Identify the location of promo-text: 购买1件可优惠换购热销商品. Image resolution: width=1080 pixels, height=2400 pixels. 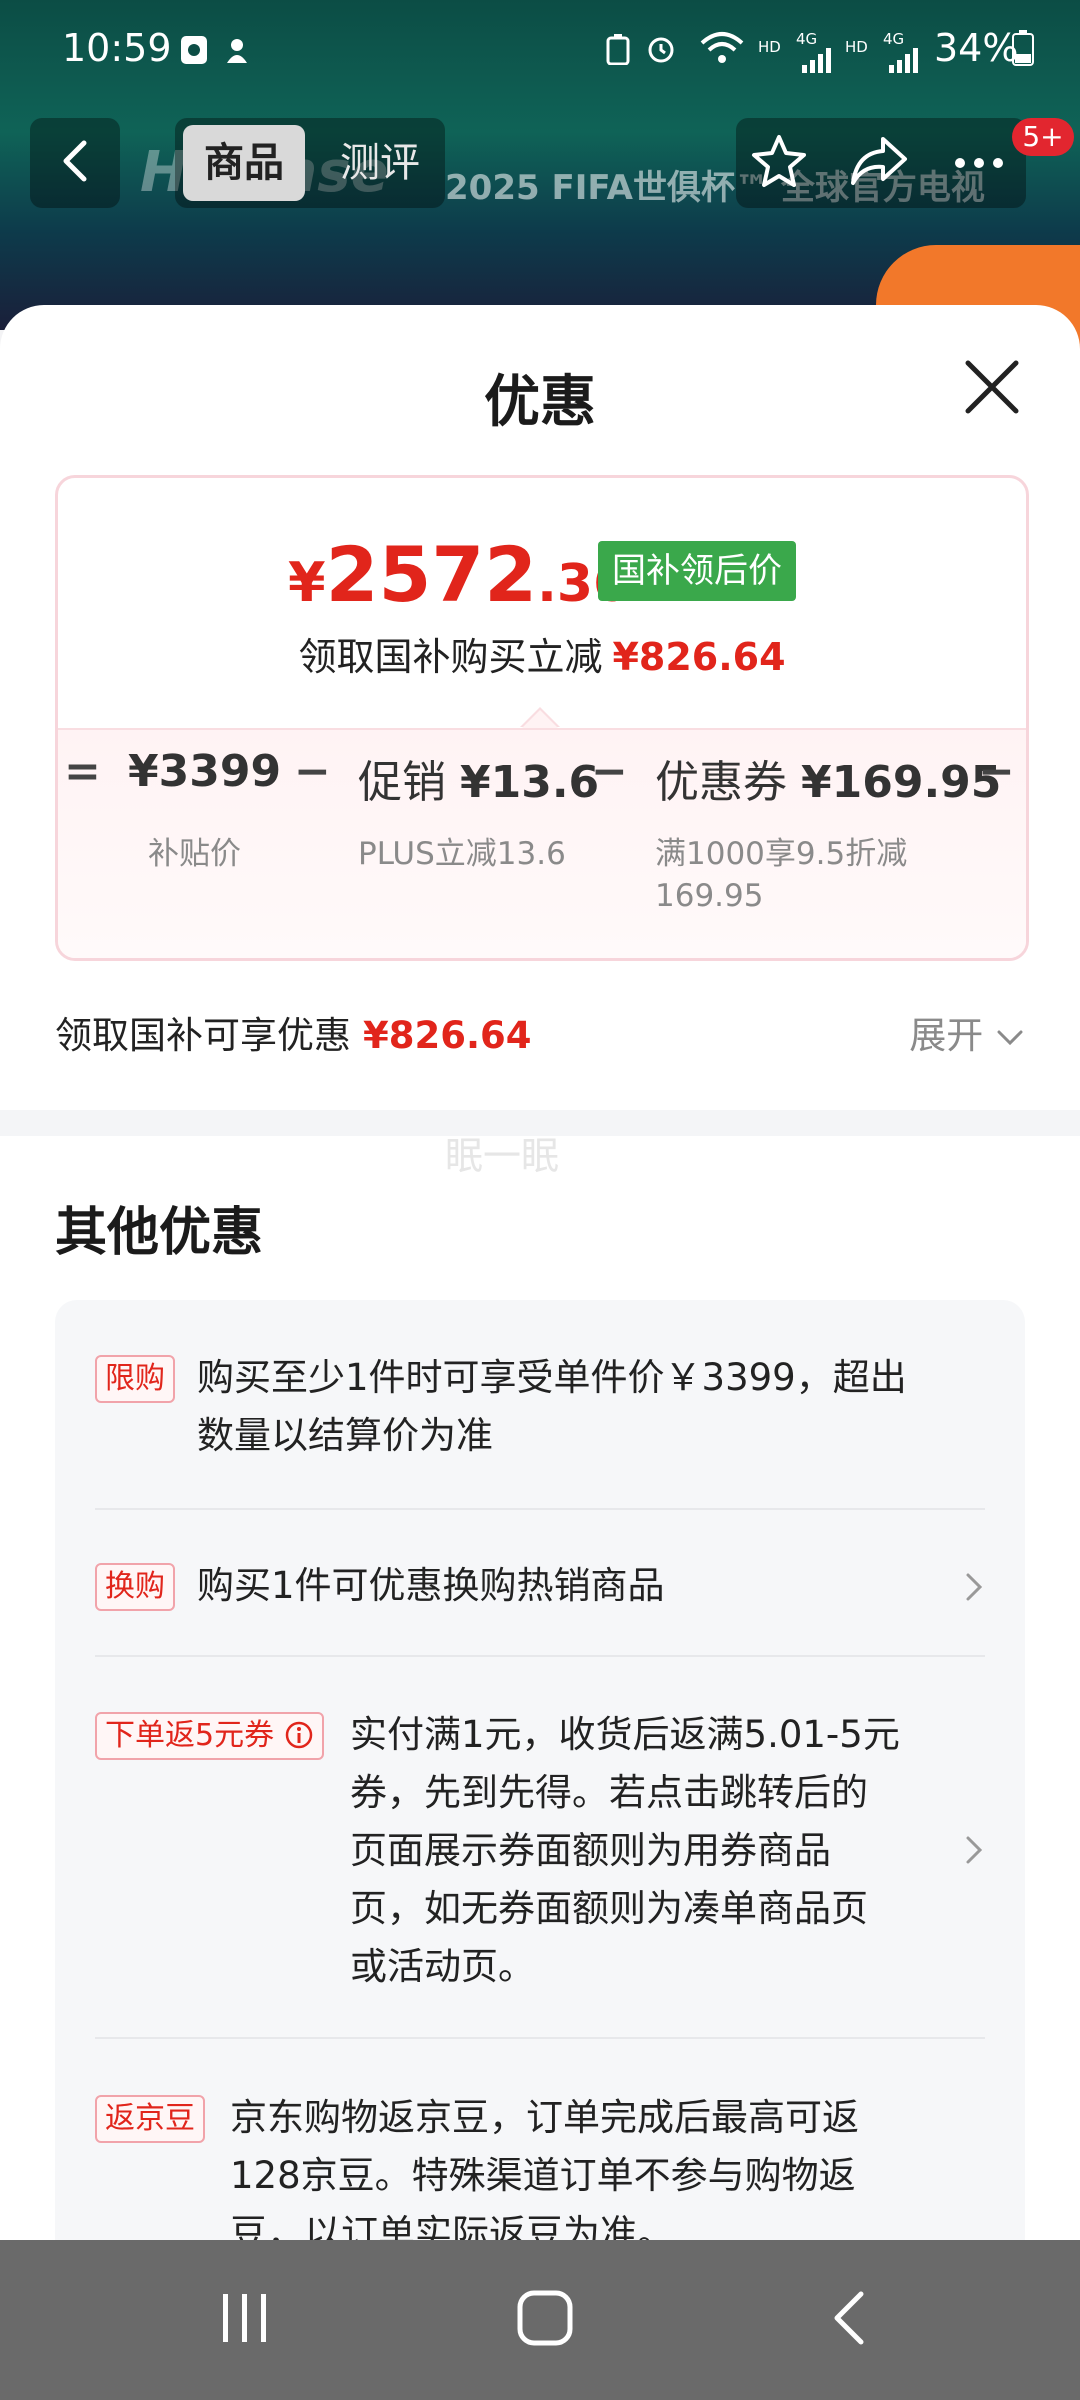
(431, 1586).